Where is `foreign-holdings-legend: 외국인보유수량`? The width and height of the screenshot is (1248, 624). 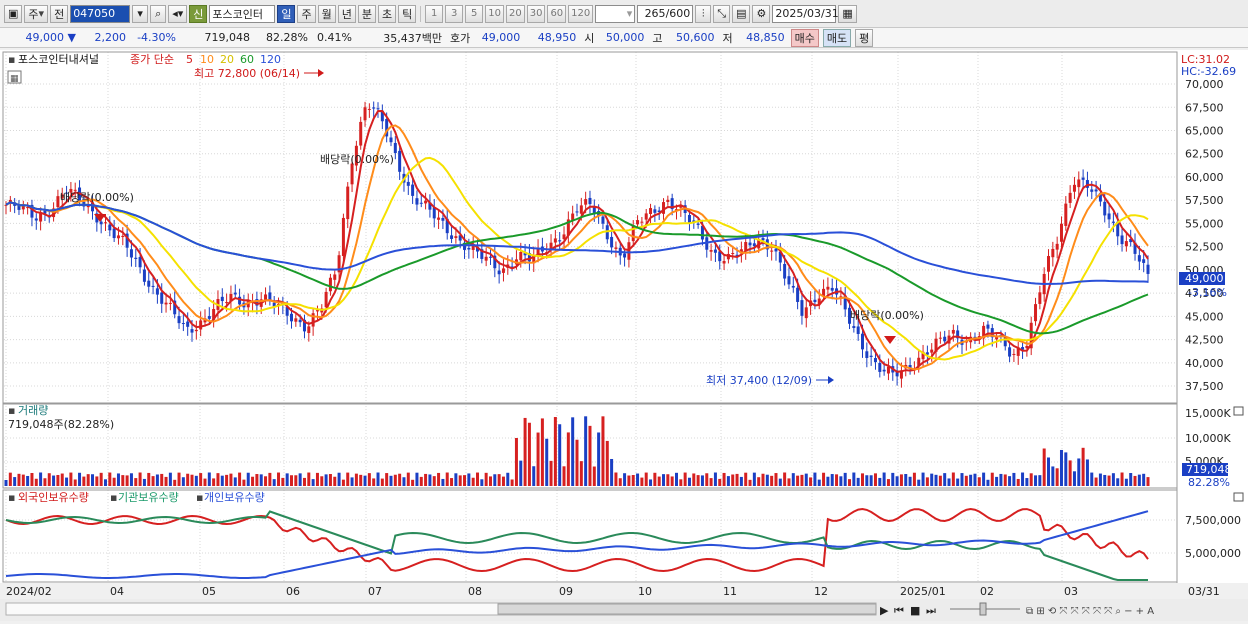 foreign-holdings-legend: 외국인보유수량 is located at coordinates (53, 497).